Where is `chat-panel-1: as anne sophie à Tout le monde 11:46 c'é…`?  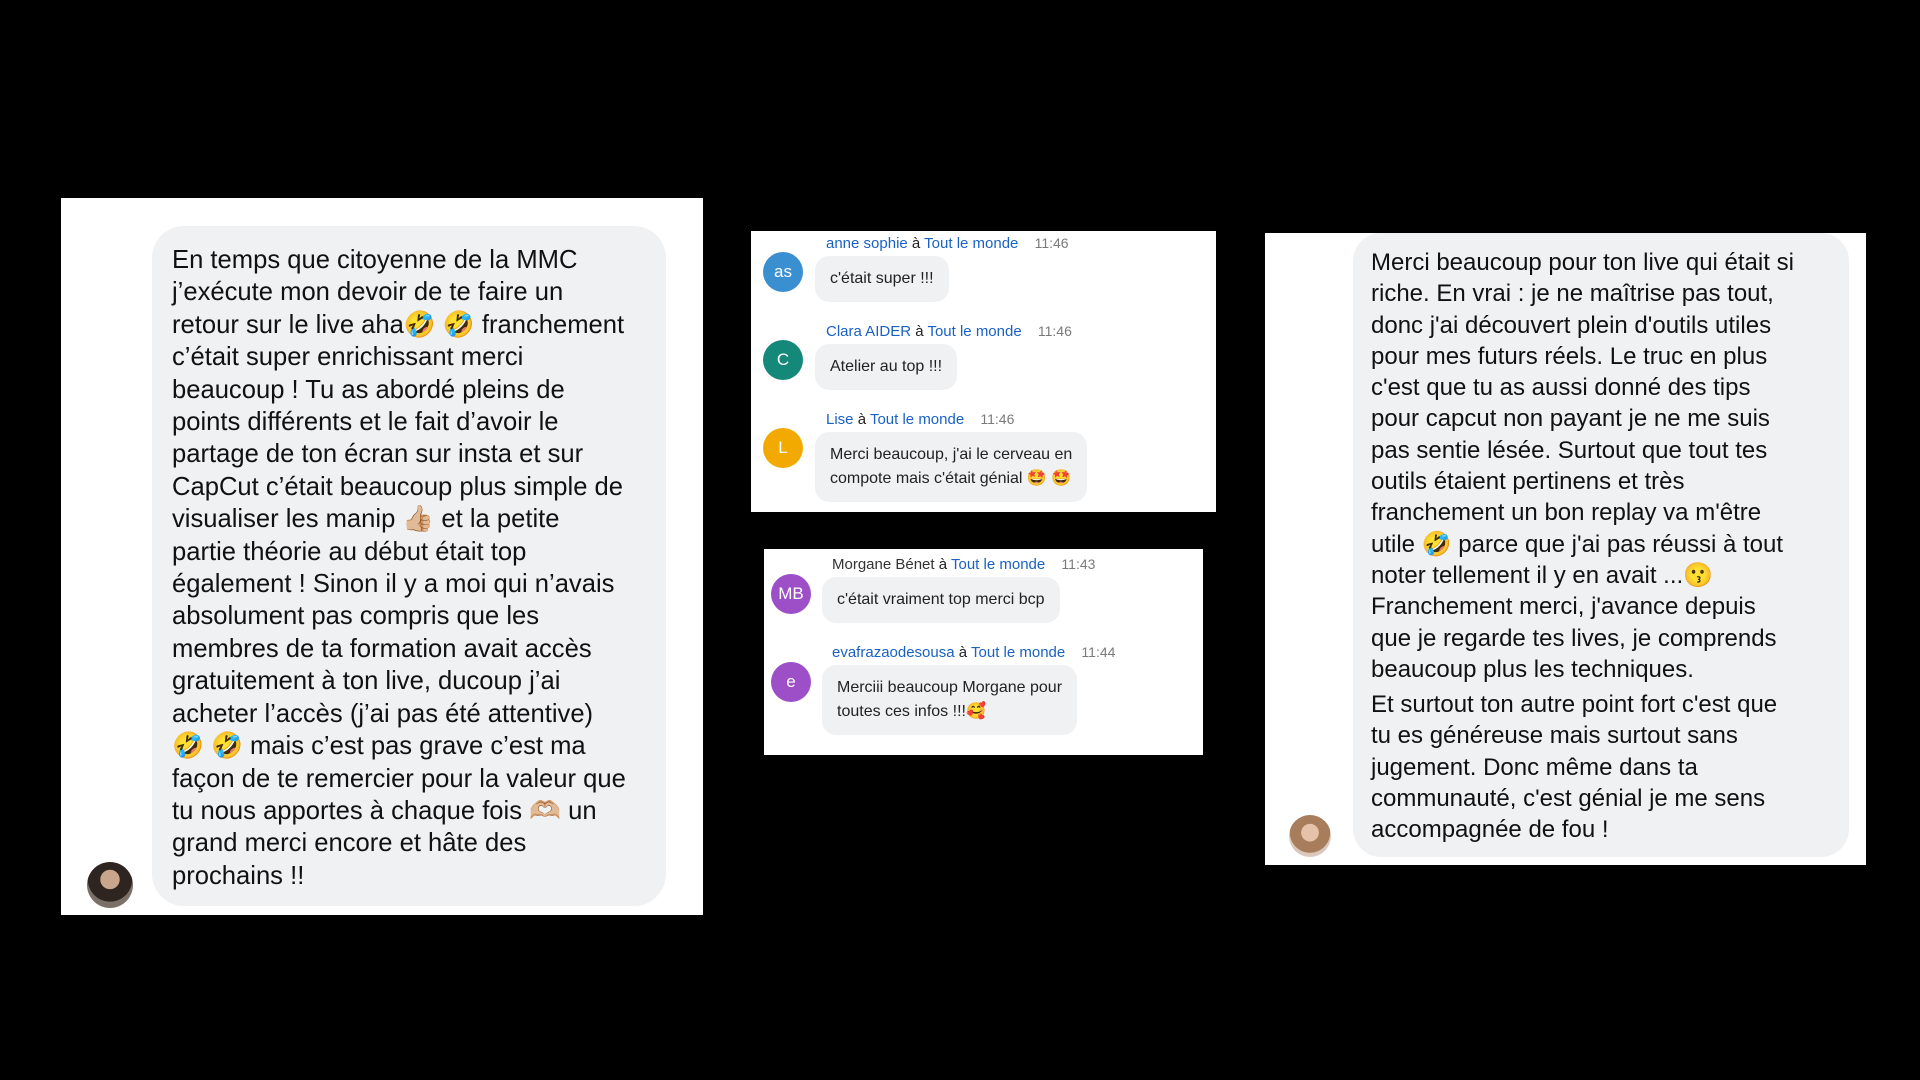 chat-panel-1: as anne sophie à Tout le monde 11:46 c'é… is located at coordinates (983, 371).